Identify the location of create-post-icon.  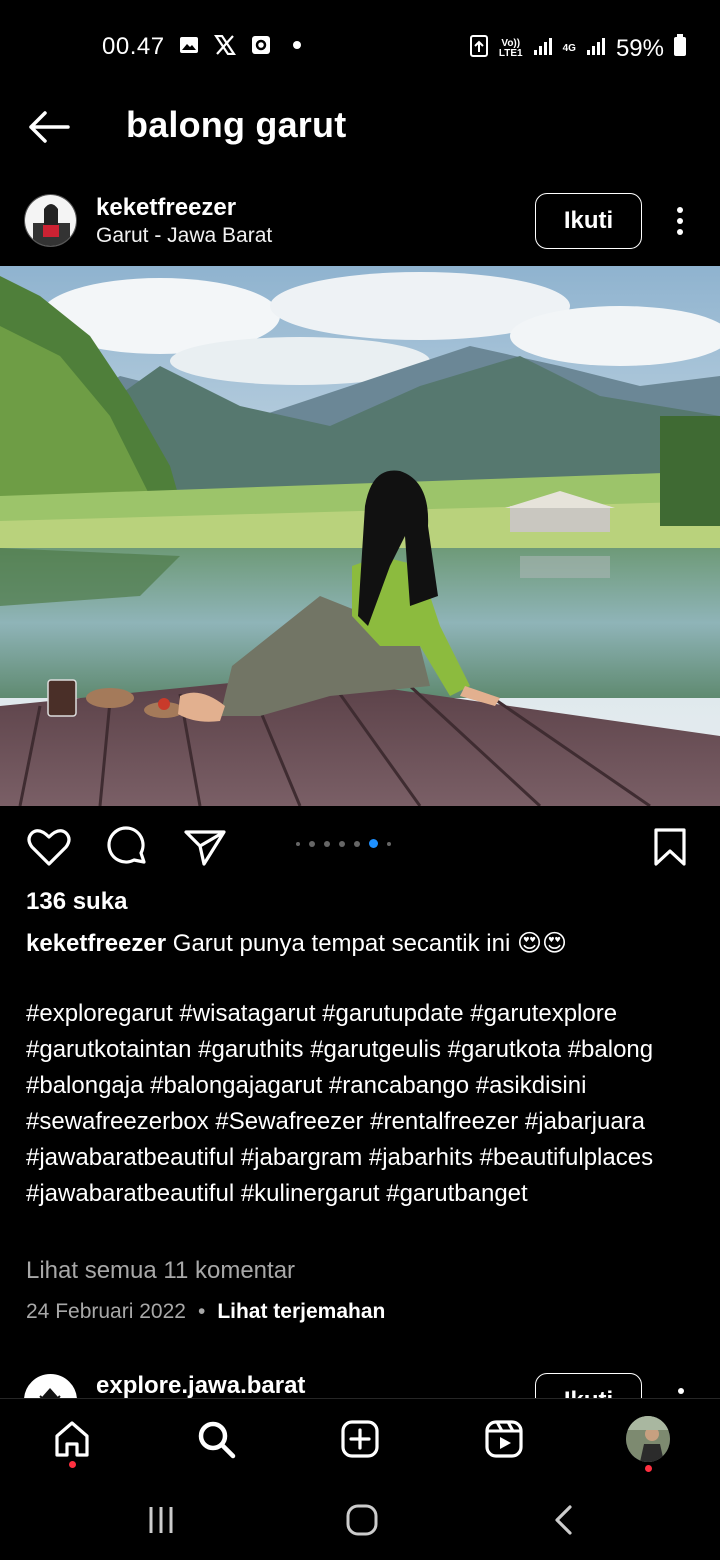
(360, 1439).